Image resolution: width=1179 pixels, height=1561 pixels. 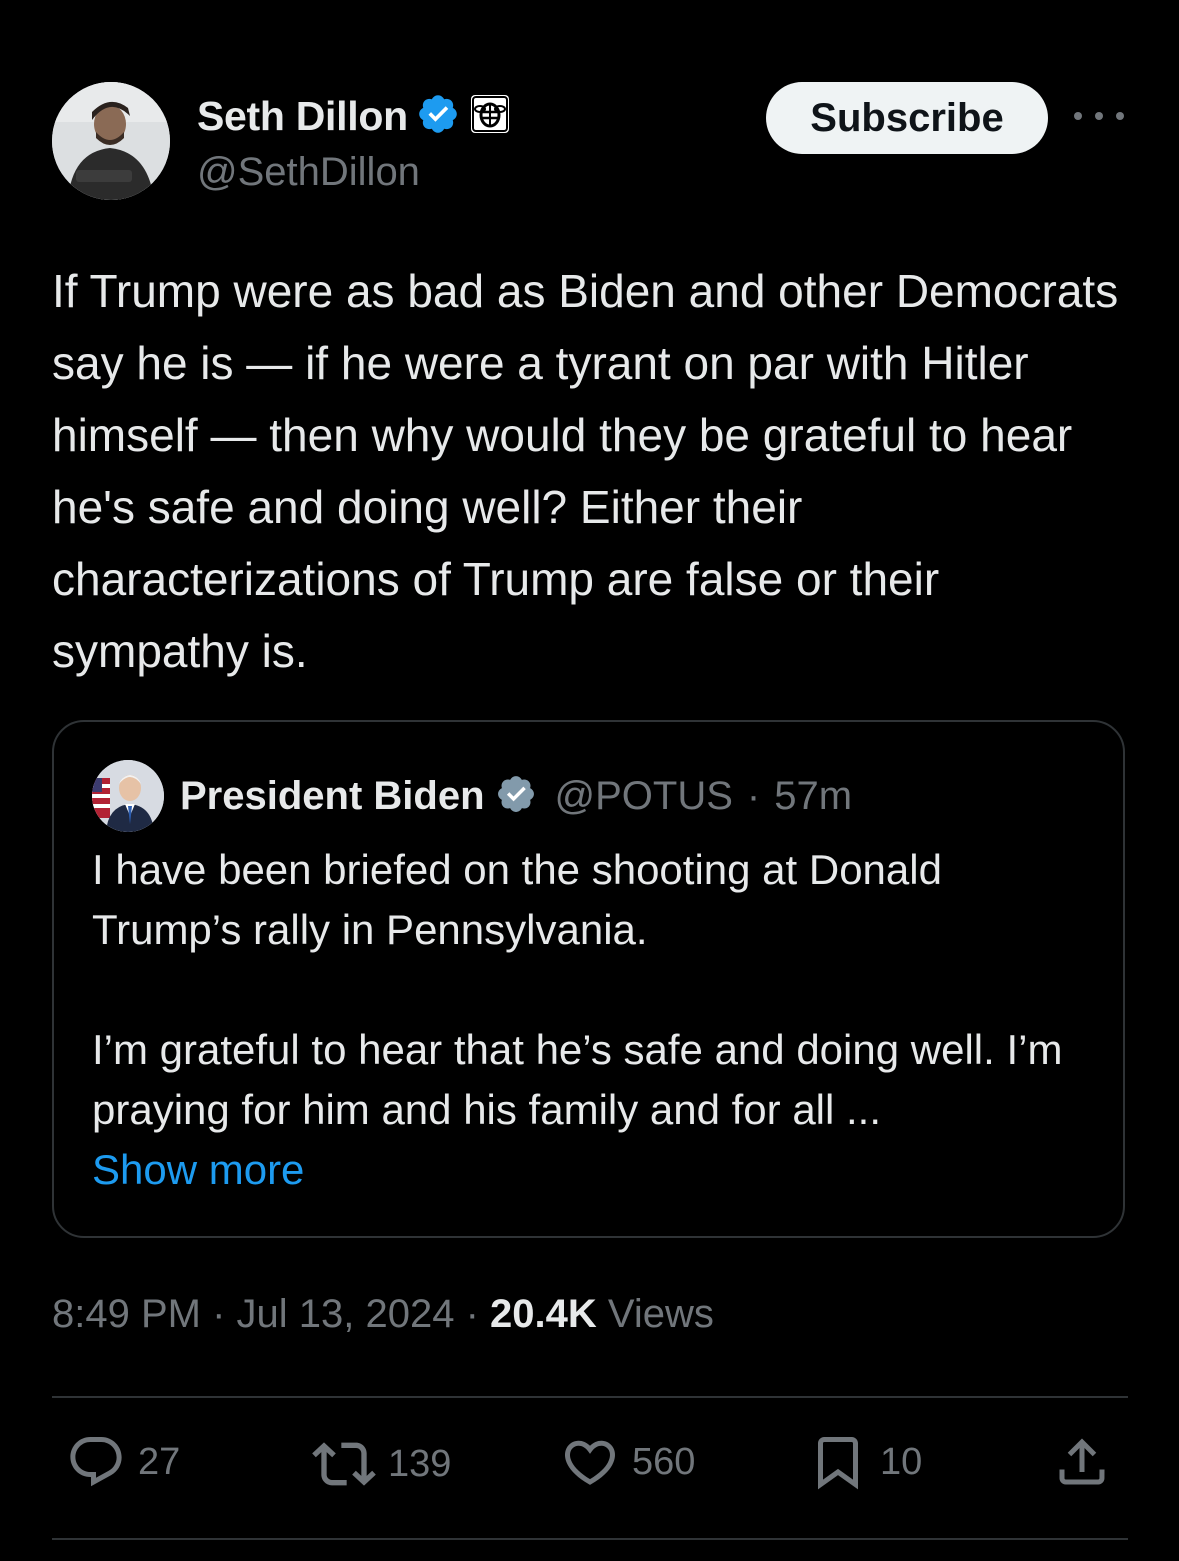 What do you see at coordinates (126, 1314) in the screenshot?
I see `tweet-time: 8:49 PM` at bounding box center [126, 1314].